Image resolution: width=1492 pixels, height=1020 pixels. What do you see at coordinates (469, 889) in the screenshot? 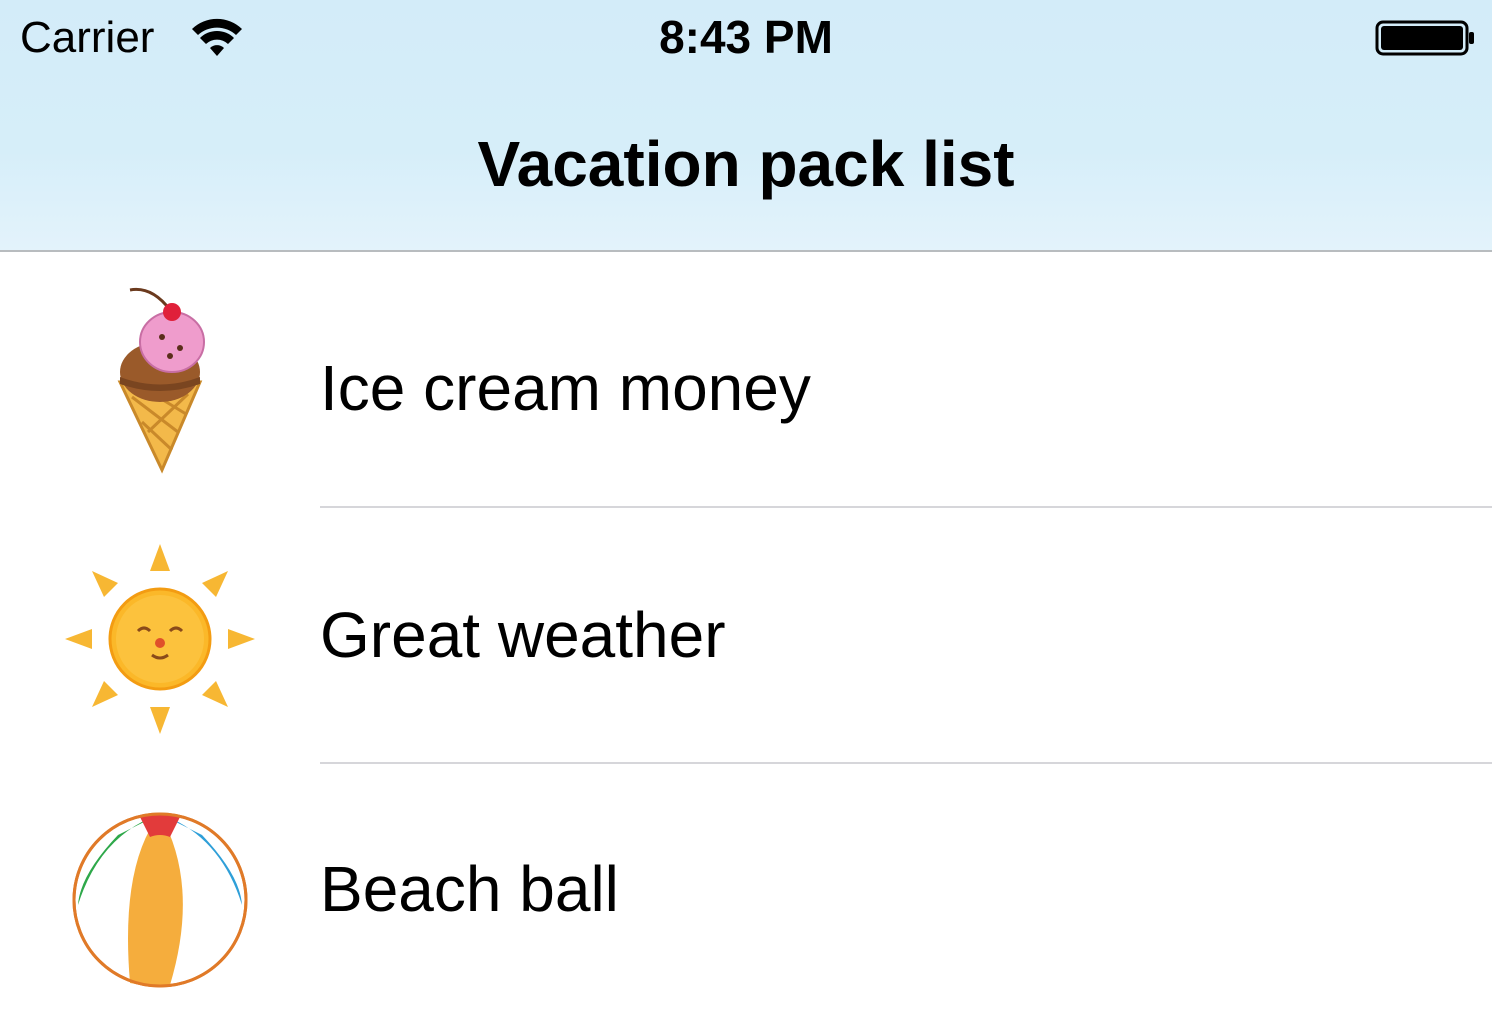
I see `list-item-label: Beach ball` at bounding box center [469, 889].